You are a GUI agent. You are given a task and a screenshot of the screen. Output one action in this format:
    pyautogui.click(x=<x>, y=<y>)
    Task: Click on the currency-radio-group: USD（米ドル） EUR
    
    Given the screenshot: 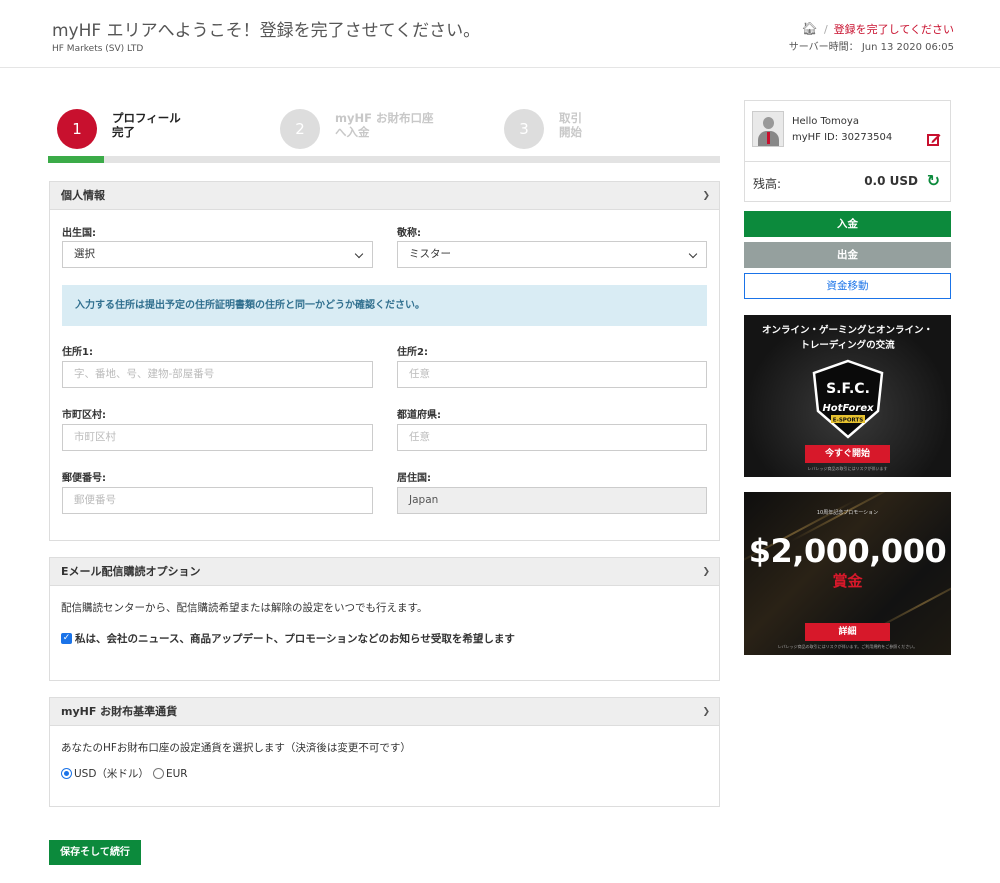 What is the action you would take?
    pyautogui.click(x=124, y=773)
    